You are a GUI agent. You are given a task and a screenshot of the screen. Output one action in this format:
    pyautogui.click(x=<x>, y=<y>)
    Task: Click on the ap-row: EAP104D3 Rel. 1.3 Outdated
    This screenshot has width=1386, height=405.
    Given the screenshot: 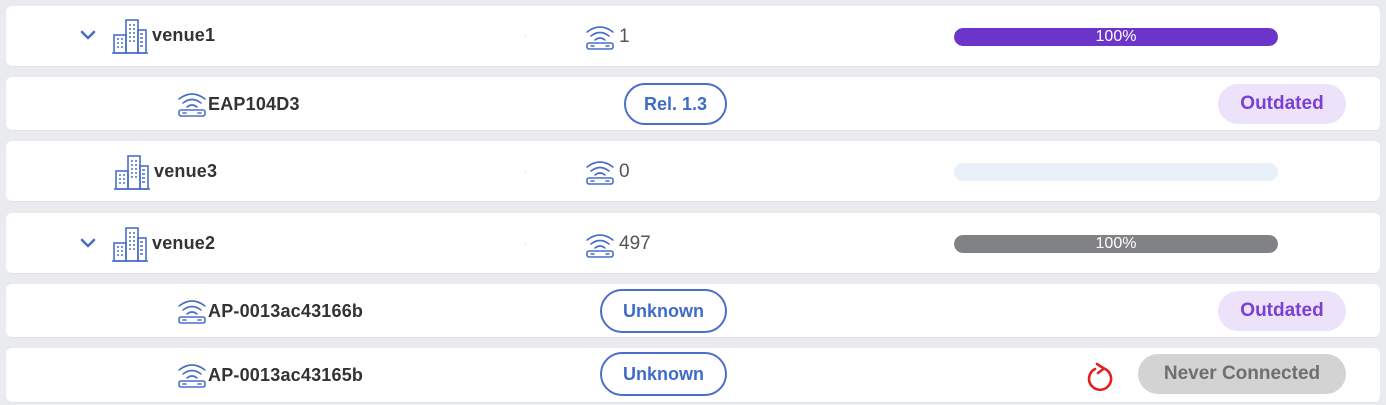 What is the action you would take?
    pyautogui.click(x=693, y=103)
    